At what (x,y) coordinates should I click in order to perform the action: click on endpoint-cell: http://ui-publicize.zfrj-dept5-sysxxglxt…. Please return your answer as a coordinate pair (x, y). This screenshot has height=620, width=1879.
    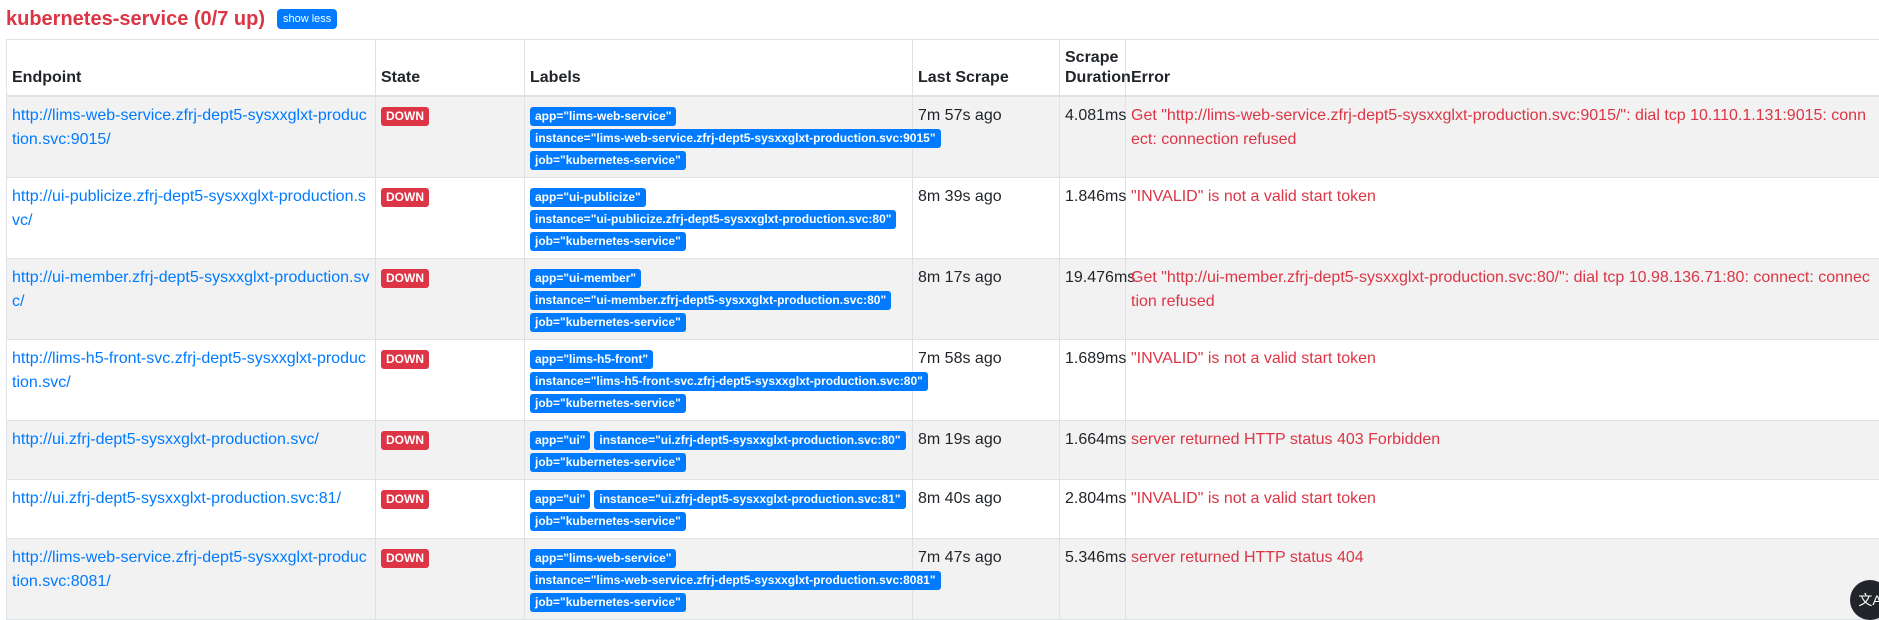
    Looking at the image, I should click on (191, 218).